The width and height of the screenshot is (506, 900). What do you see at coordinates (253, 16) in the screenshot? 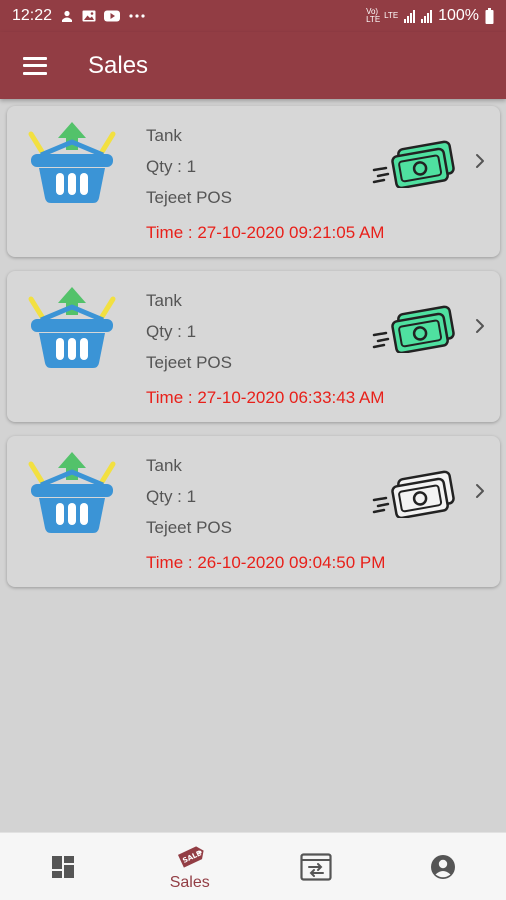
I see `status-bar: 12:22 Vo) LTE LTE 100%` at bounding box center [253, 16].